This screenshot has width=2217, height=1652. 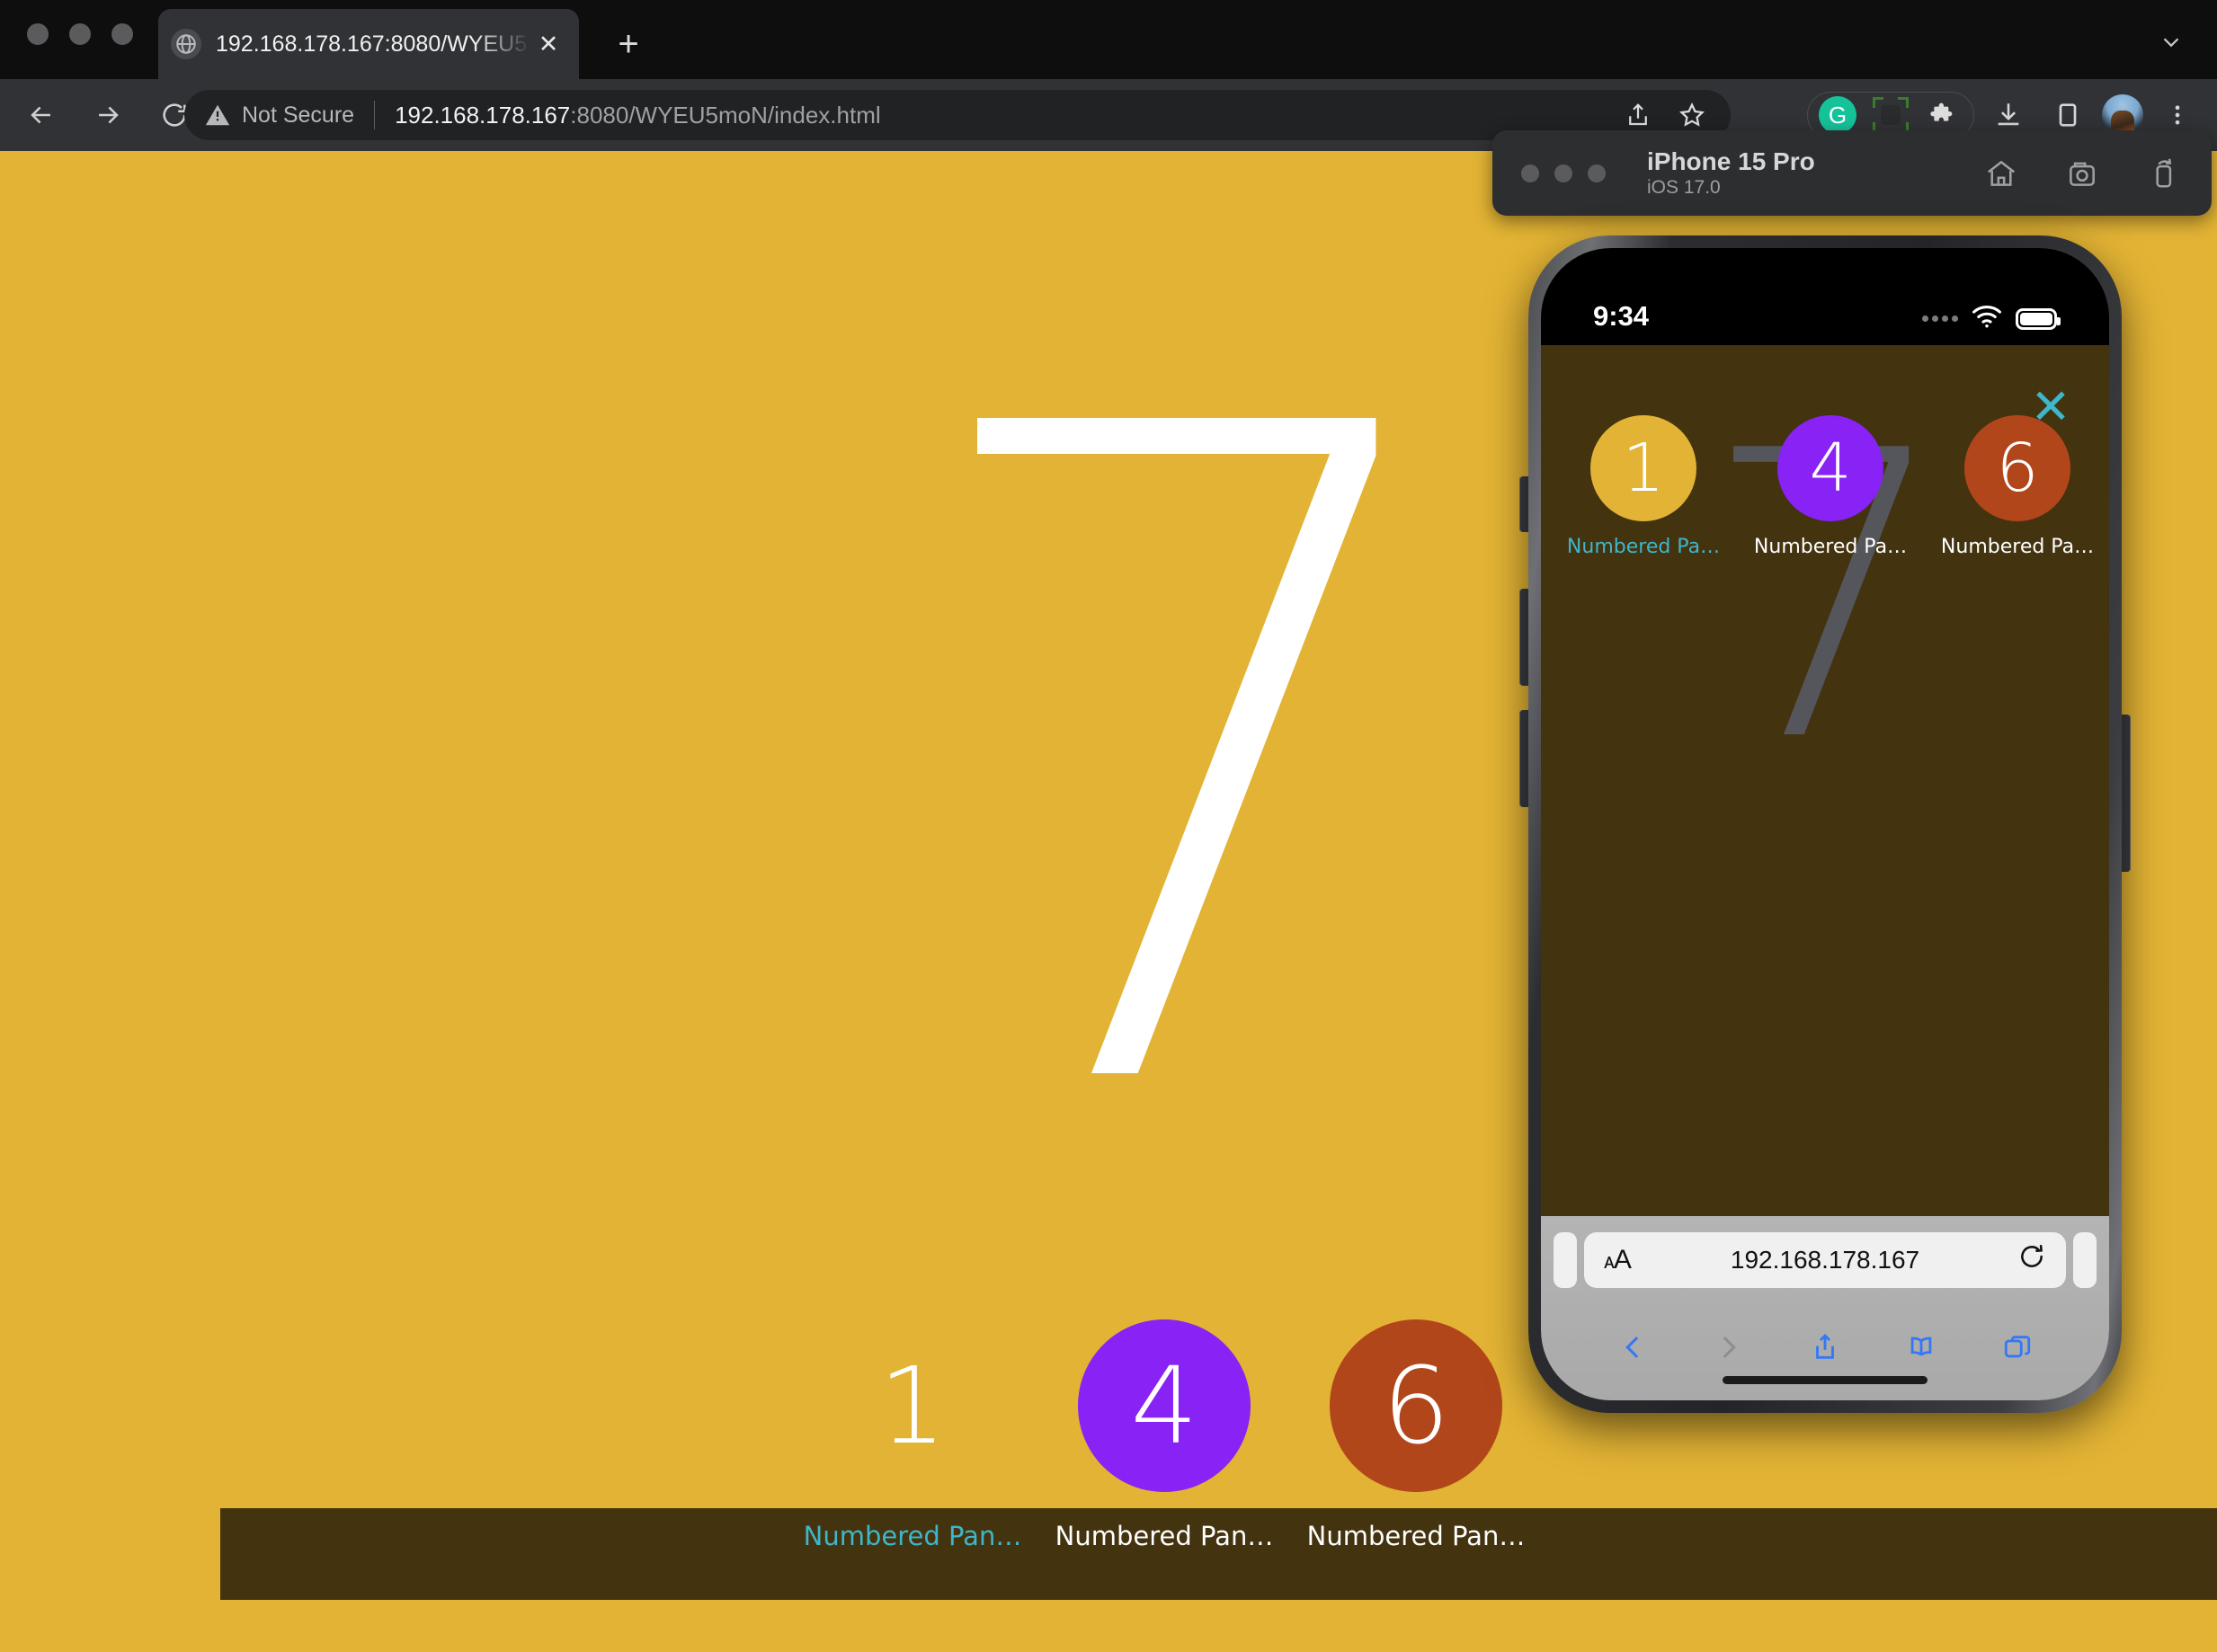 I want to click on chevron-right-icon, so click(x=1728, y=1347).